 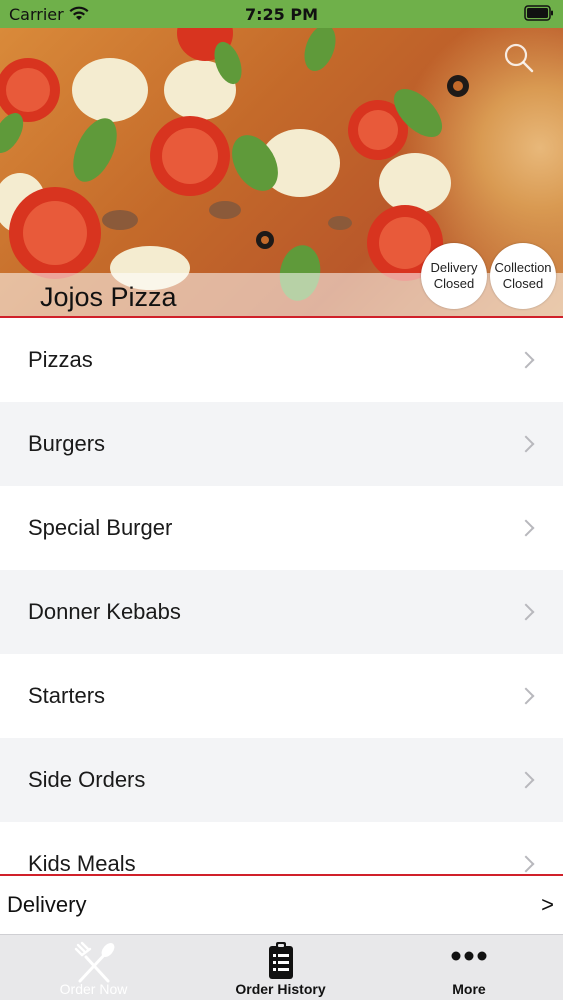 What do you see at coordinates (47, 904) in the screenshot?
I see `delivery-mode-label: Delivery` at bounding box center [47, 904].